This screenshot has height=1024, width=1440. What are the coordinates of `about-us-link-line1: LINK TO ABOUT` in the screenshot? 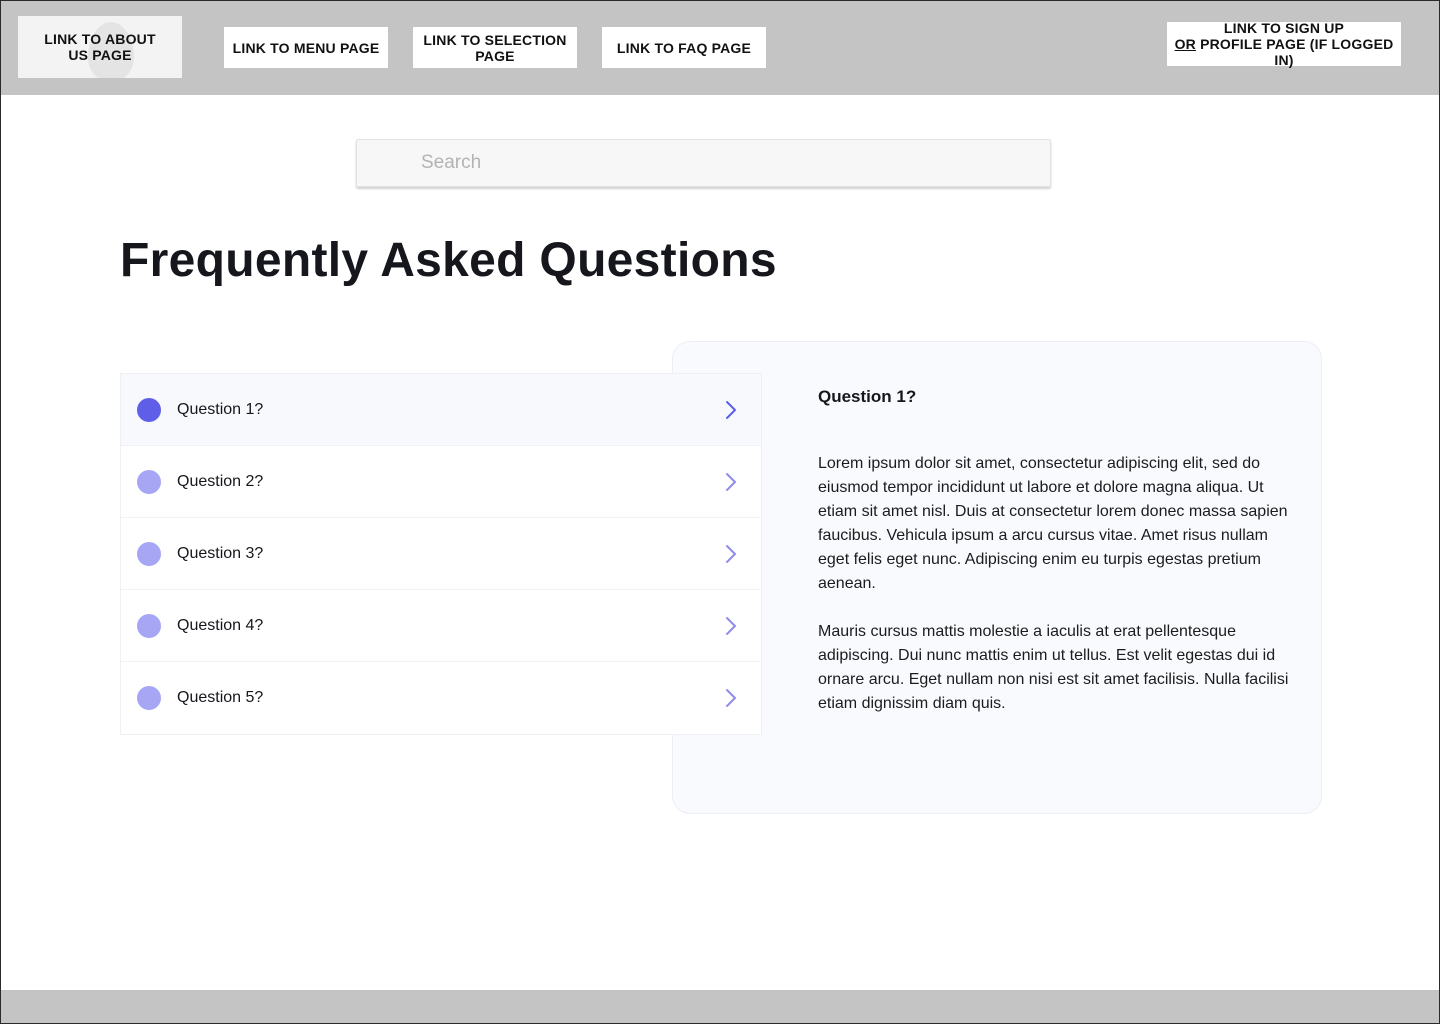 It's located at (100, 39).